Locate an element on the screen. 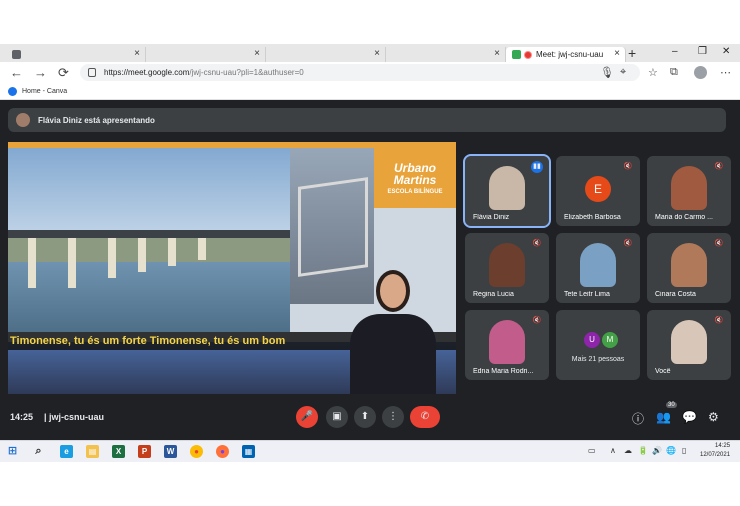 The width and height of the screenshot is (740, 506). back-button: ← is located at coordinates (16, 72).